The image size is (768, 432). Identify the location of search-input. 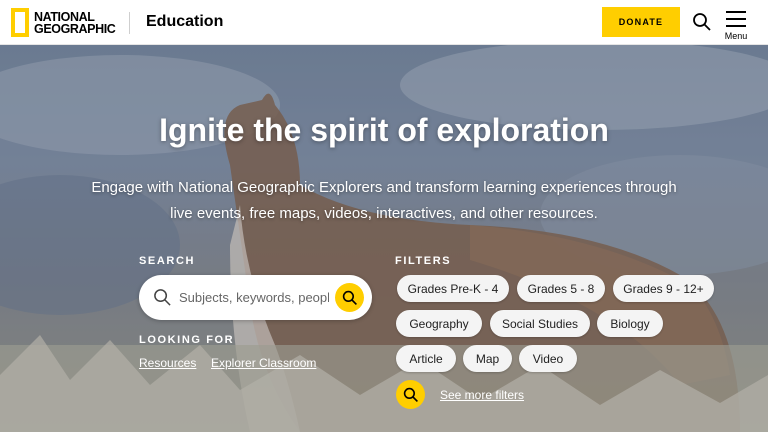
(254, 297).